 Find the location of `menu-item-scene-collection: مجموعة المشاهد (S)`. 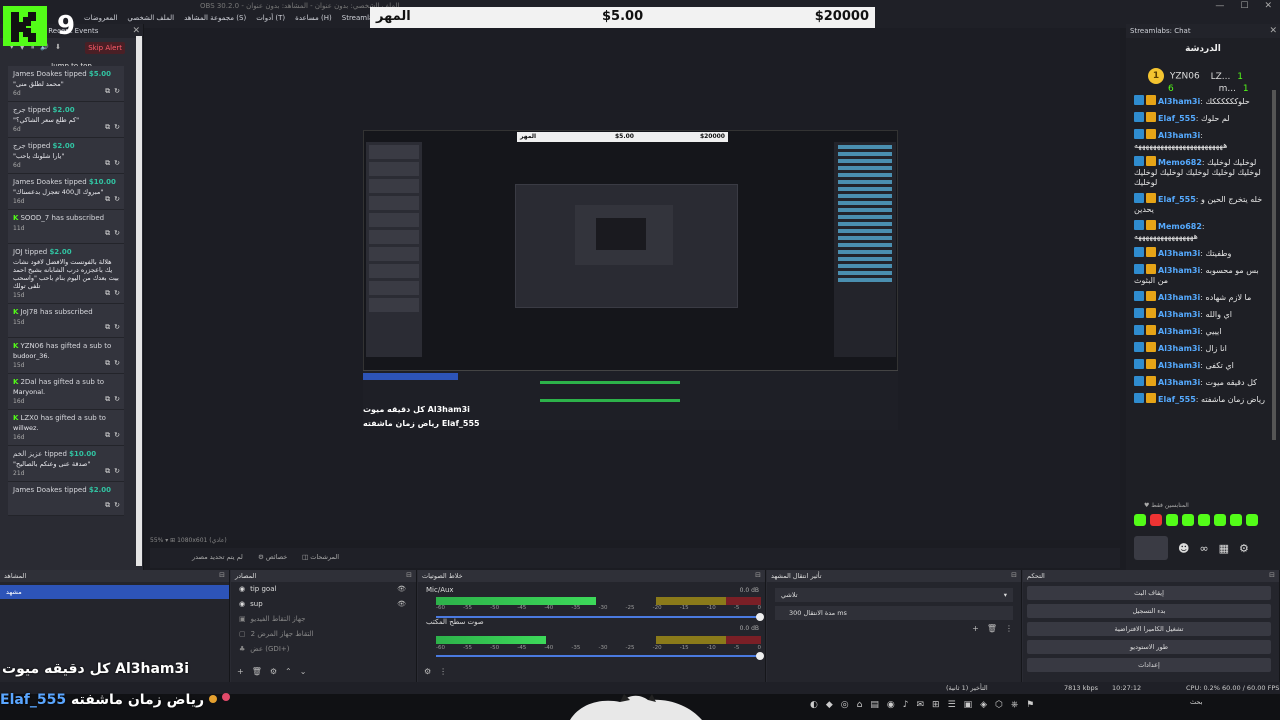

menu-item-scene-collection: مجموعة المشاهد (S) is located at coordinates (215, 18).